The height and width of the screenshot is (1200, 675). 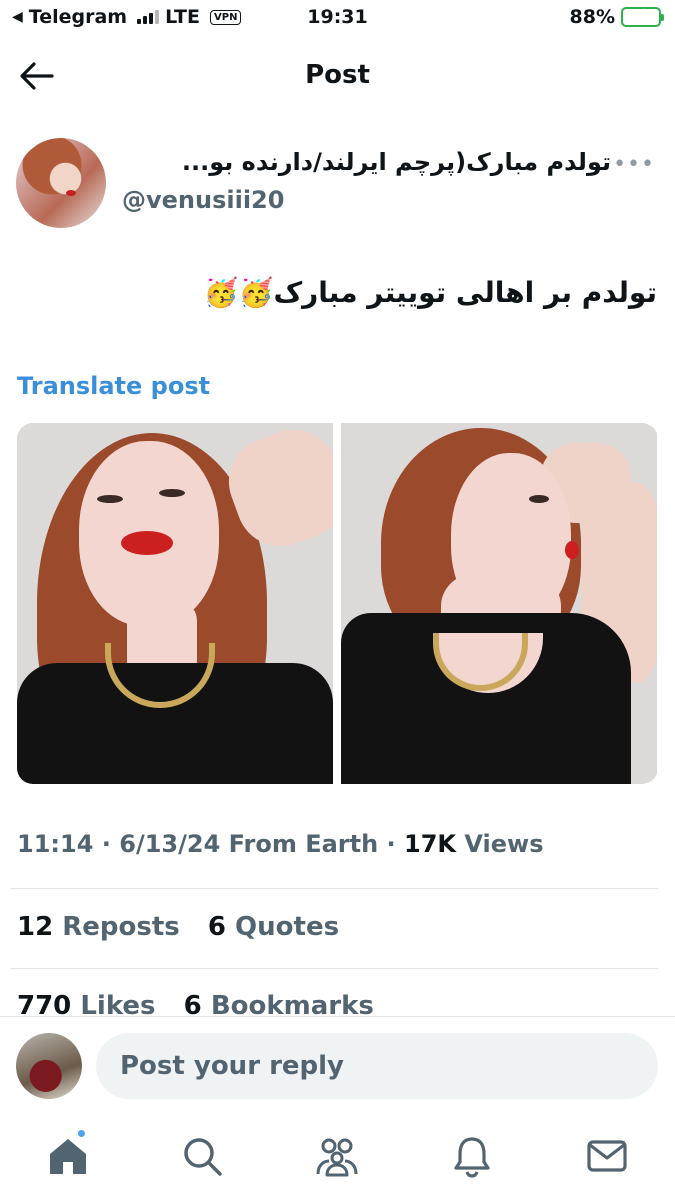 What do you see at coordinates (68, 1156) in the screenshot?
I see `home-icon` at bounding box center [68, 1156].